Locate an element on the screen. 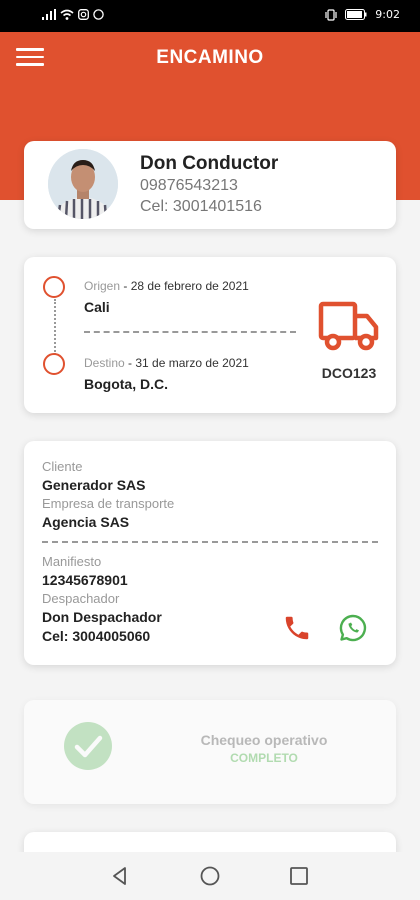 This screenshot has width=420, height=900. dispatcher-name: Don Despachador is located at coordinates (102, 617).